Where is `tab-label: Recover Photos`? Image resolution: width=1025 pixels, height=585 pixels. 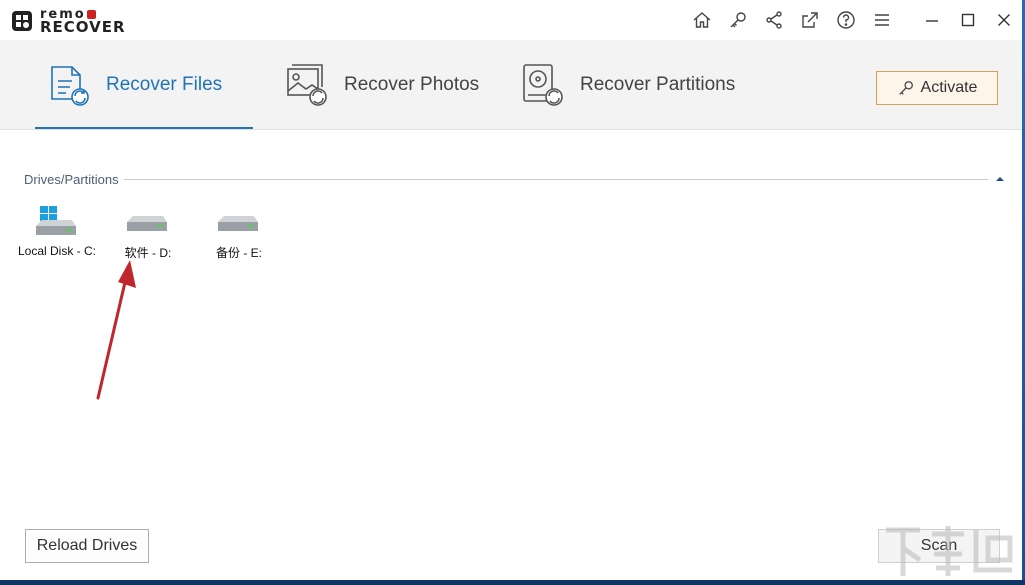
tab-label: Recover Photos is located at coordinates (412, 84).